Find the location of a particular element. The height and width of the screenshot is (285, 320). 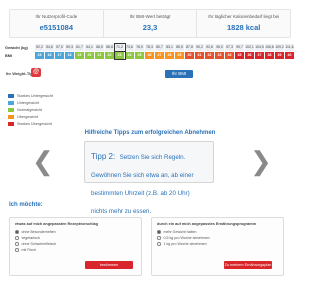

weight-cell: 64,1 is located at coordinates (90, 47).